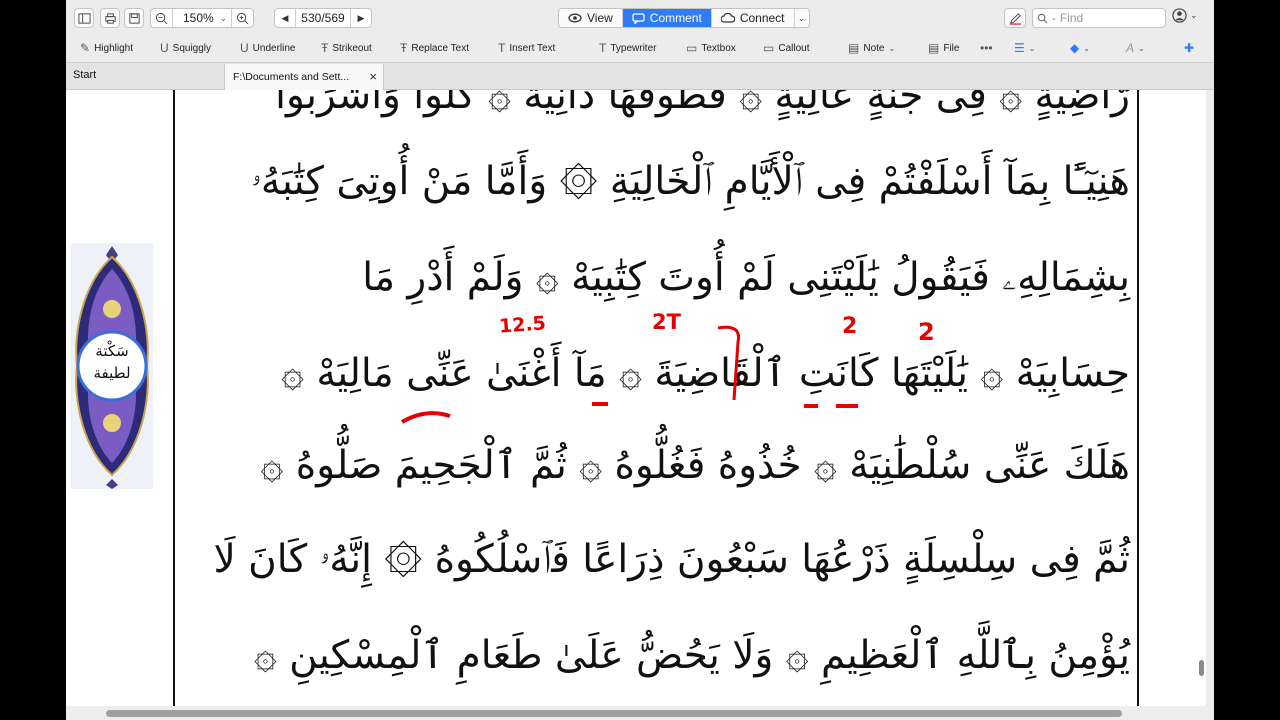  What do you see at coordinates (361, 18) in the screenshot?
I see `next-page-icon: ▶` at bounding box center [361, 18].